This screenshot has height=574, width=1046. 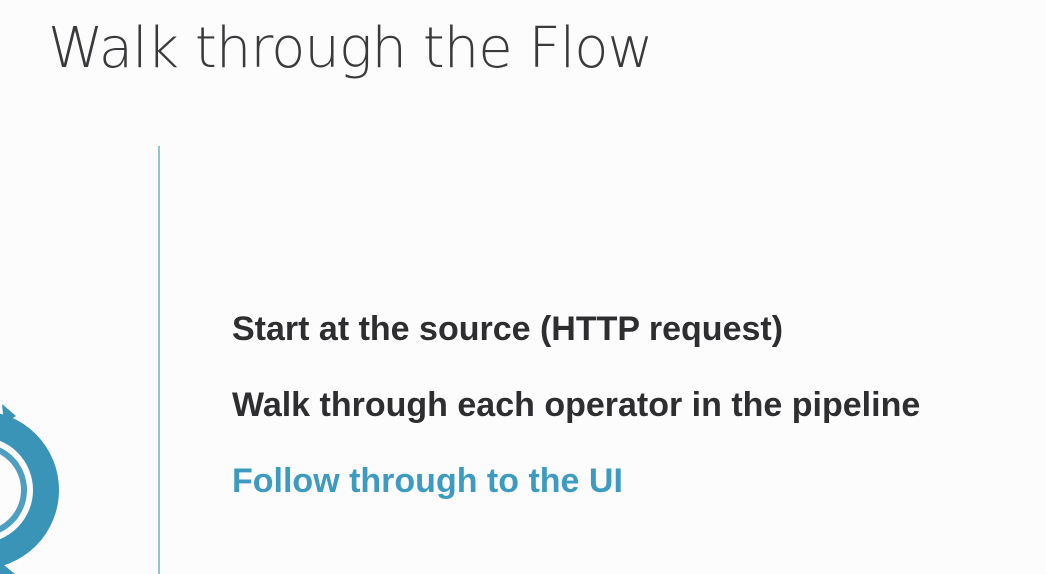 I want to click on slide-title: Walk through the Flow, so click(x=350, y=48).